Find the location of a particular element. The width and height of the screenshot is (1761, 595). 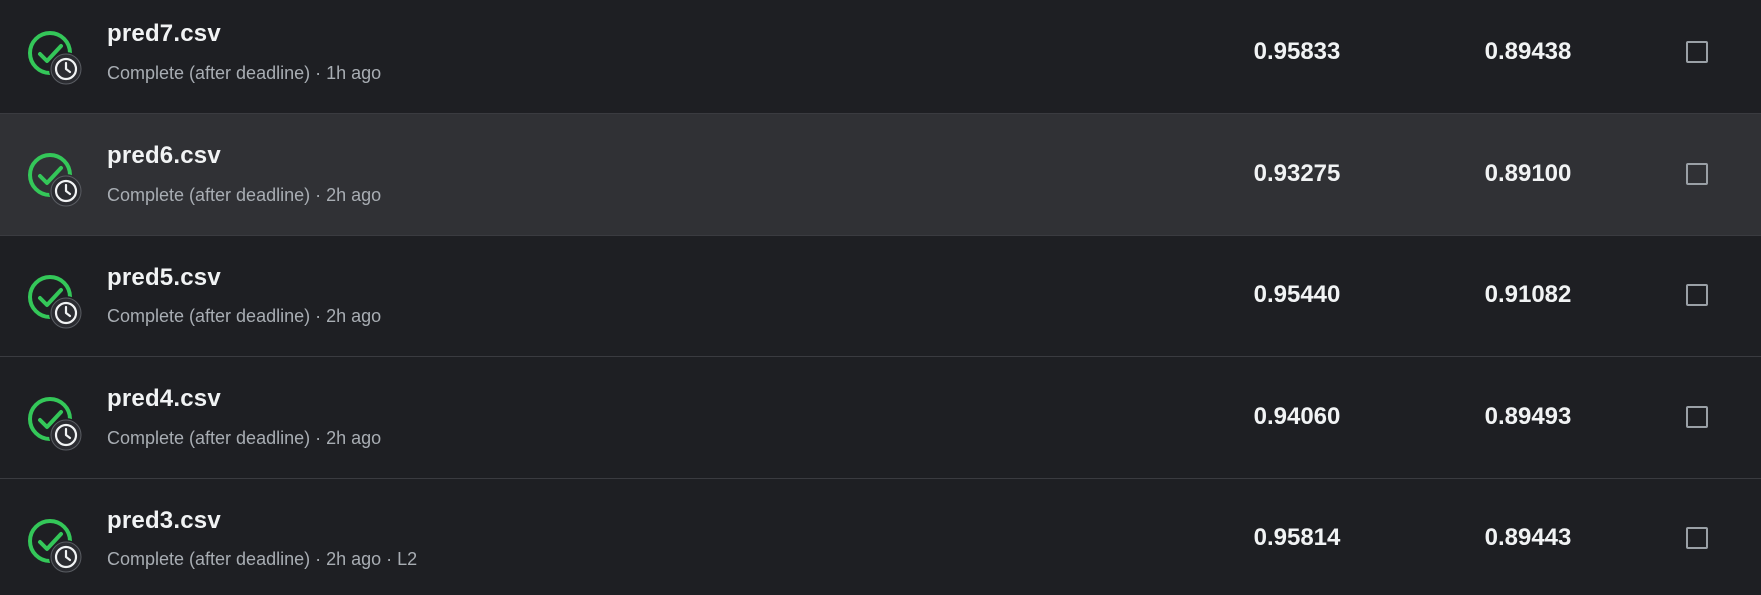

public-score: 0.89438 is located at coordinates (1528, 51).